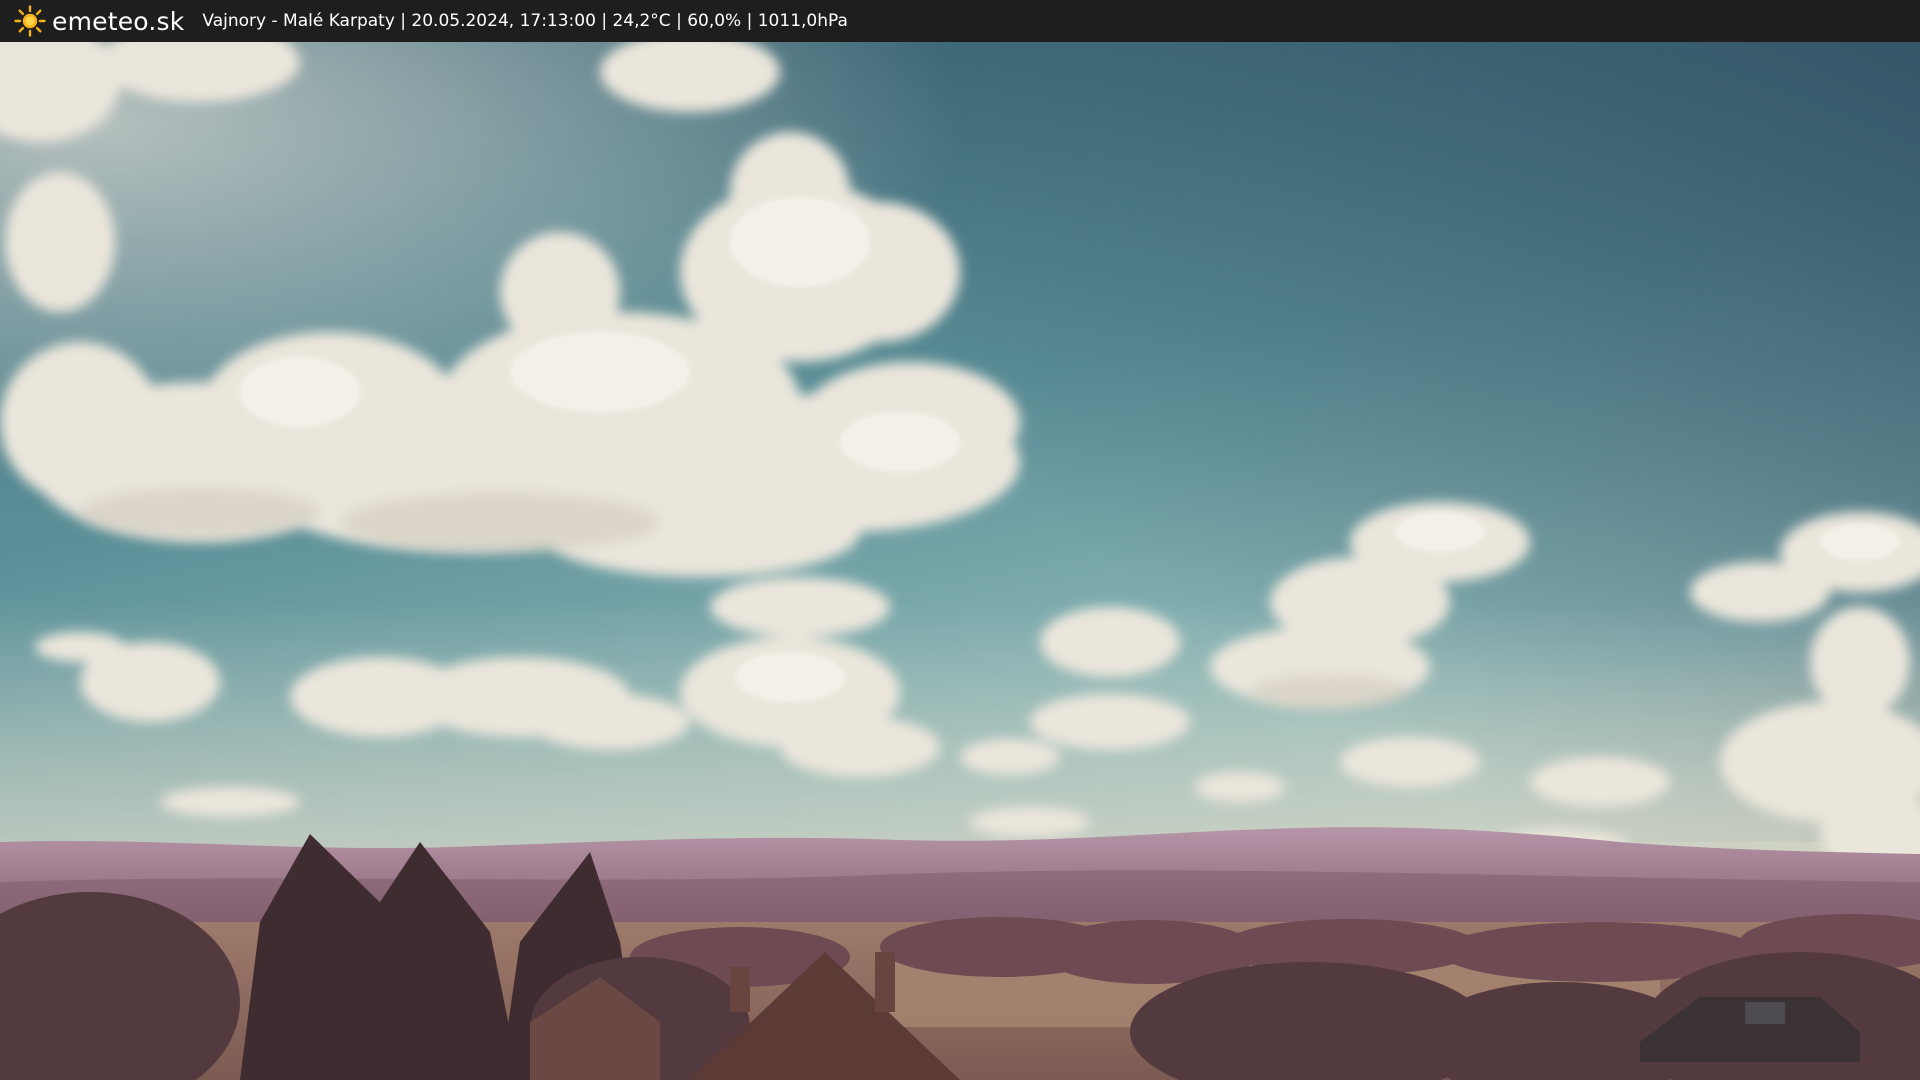 The width and height of the screenshot is (1920, 1080). Describe the element at coordinates (30, 21) in the screenshot. I see `sun-icon` at that location.